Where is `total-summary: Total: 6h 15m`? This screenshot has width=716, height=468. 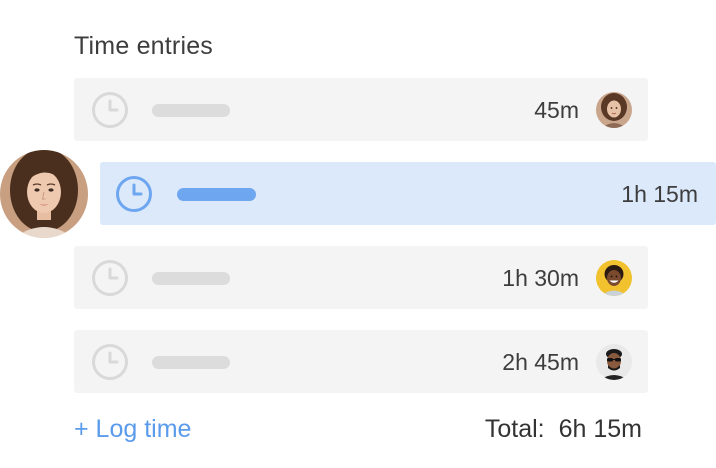
total-summary: Total: 6h 15m is located at coordinates (563, 429).